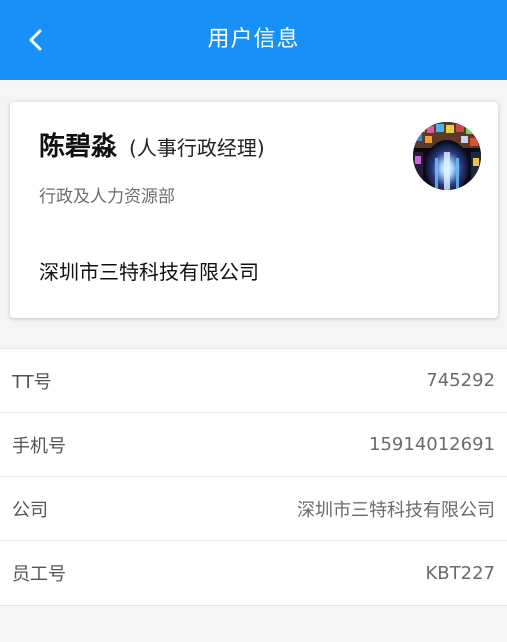 This screenshot has width=507, height=642. I want to click on avatar, so click(447, 156).